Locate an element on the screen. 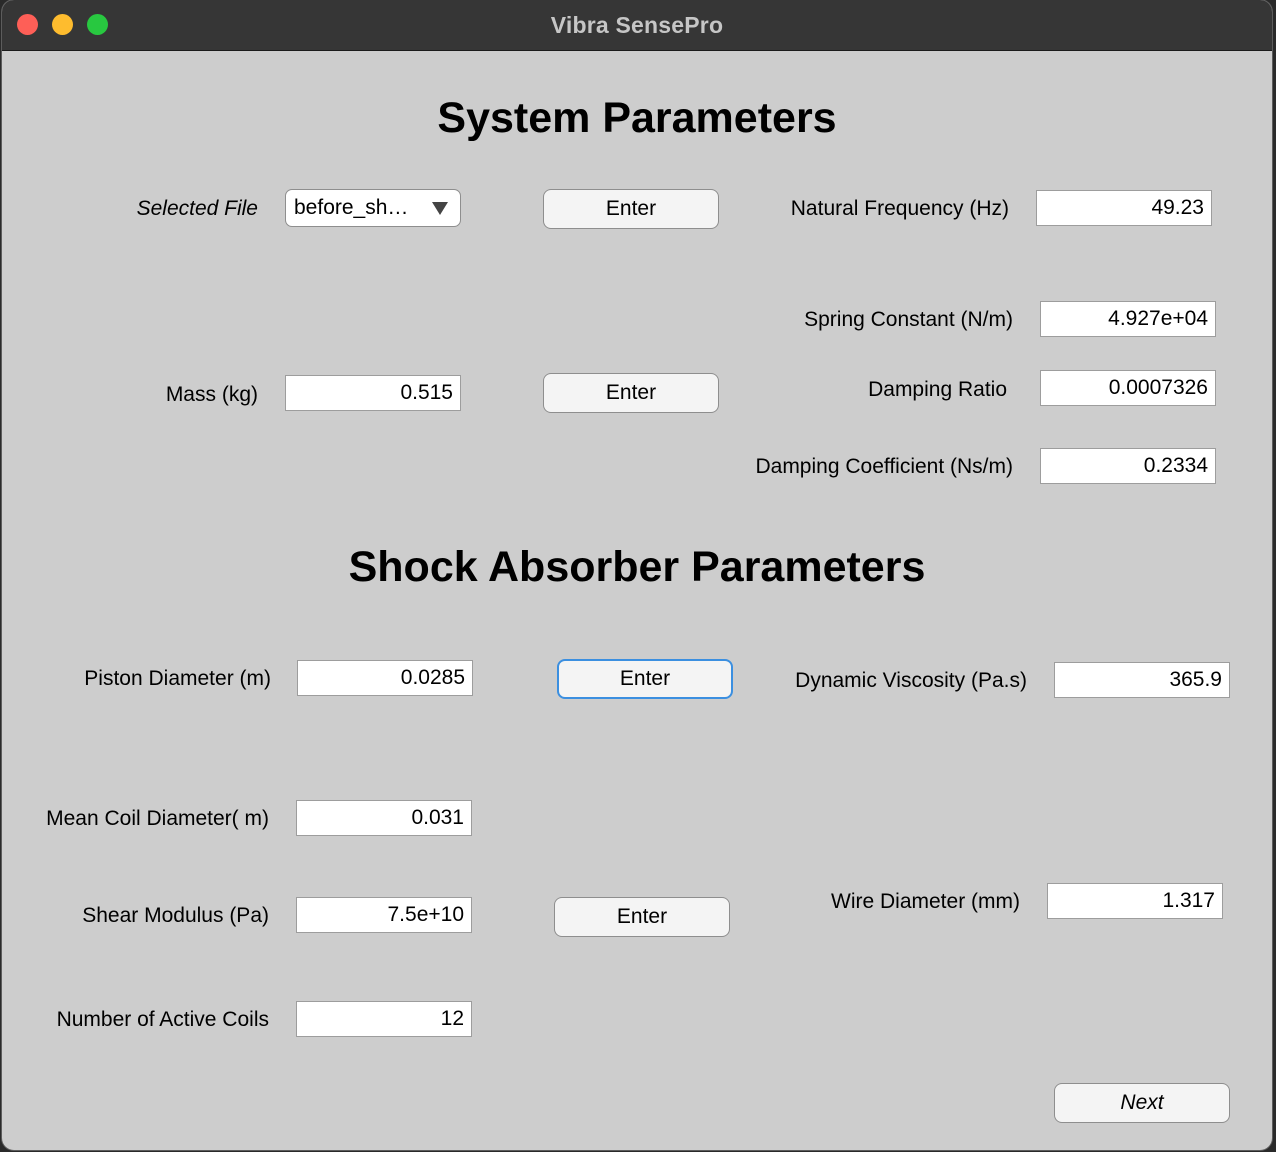  natural-frequency-label: Natural Frequency (Hz) is located at coordinates (899, 208).